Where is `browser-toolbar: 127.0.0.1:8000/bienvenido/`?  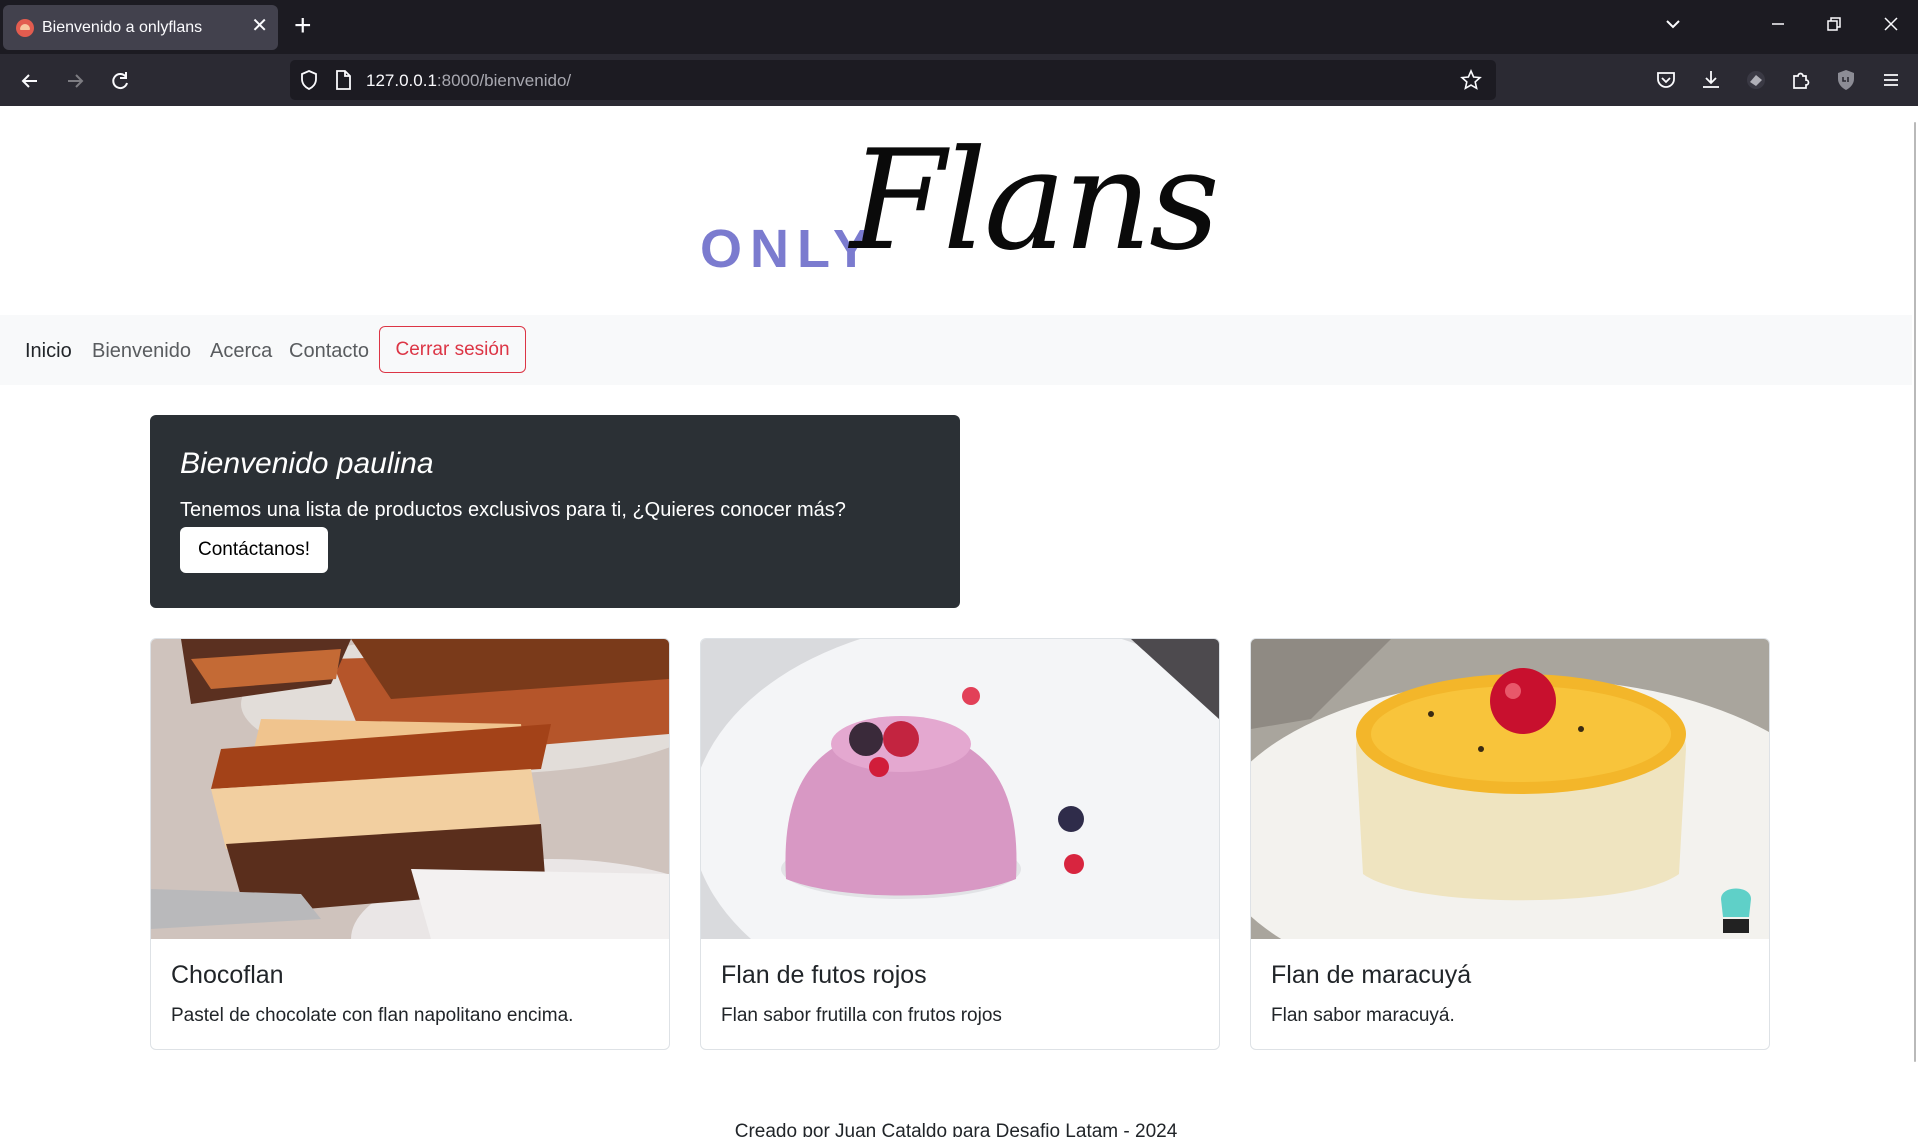
browser-toolbar: 127.0.0.1:8000/bienvenido/ is located at coordinates (959, 80).